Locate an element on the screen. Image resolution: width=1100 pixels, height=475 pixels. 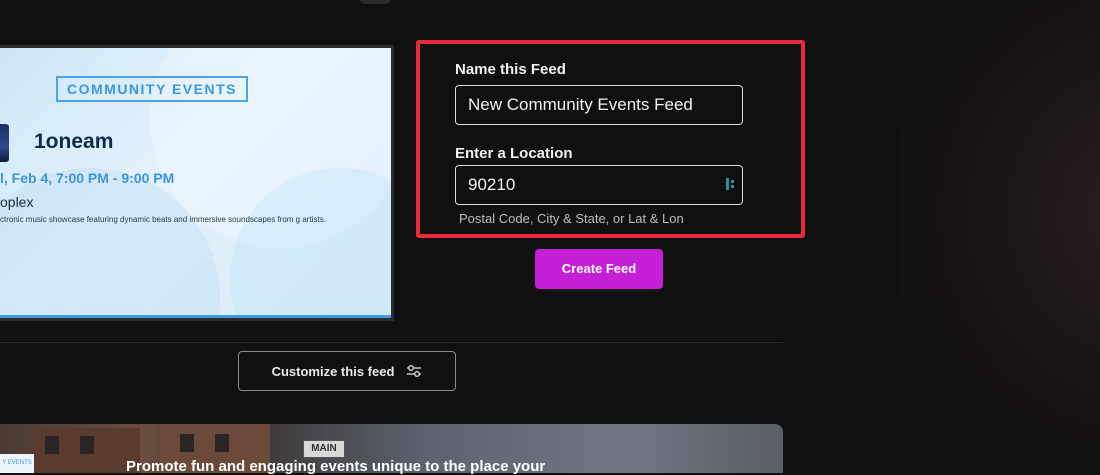
customize-feed-button: Customize this feed is located at coordinates (347, 371).